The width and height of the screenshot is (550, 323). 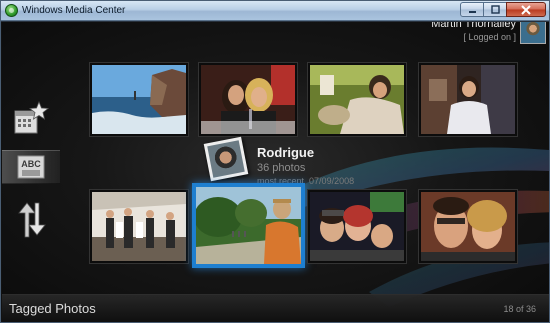 I want to click on photo-park, so click(x=248, y=225).